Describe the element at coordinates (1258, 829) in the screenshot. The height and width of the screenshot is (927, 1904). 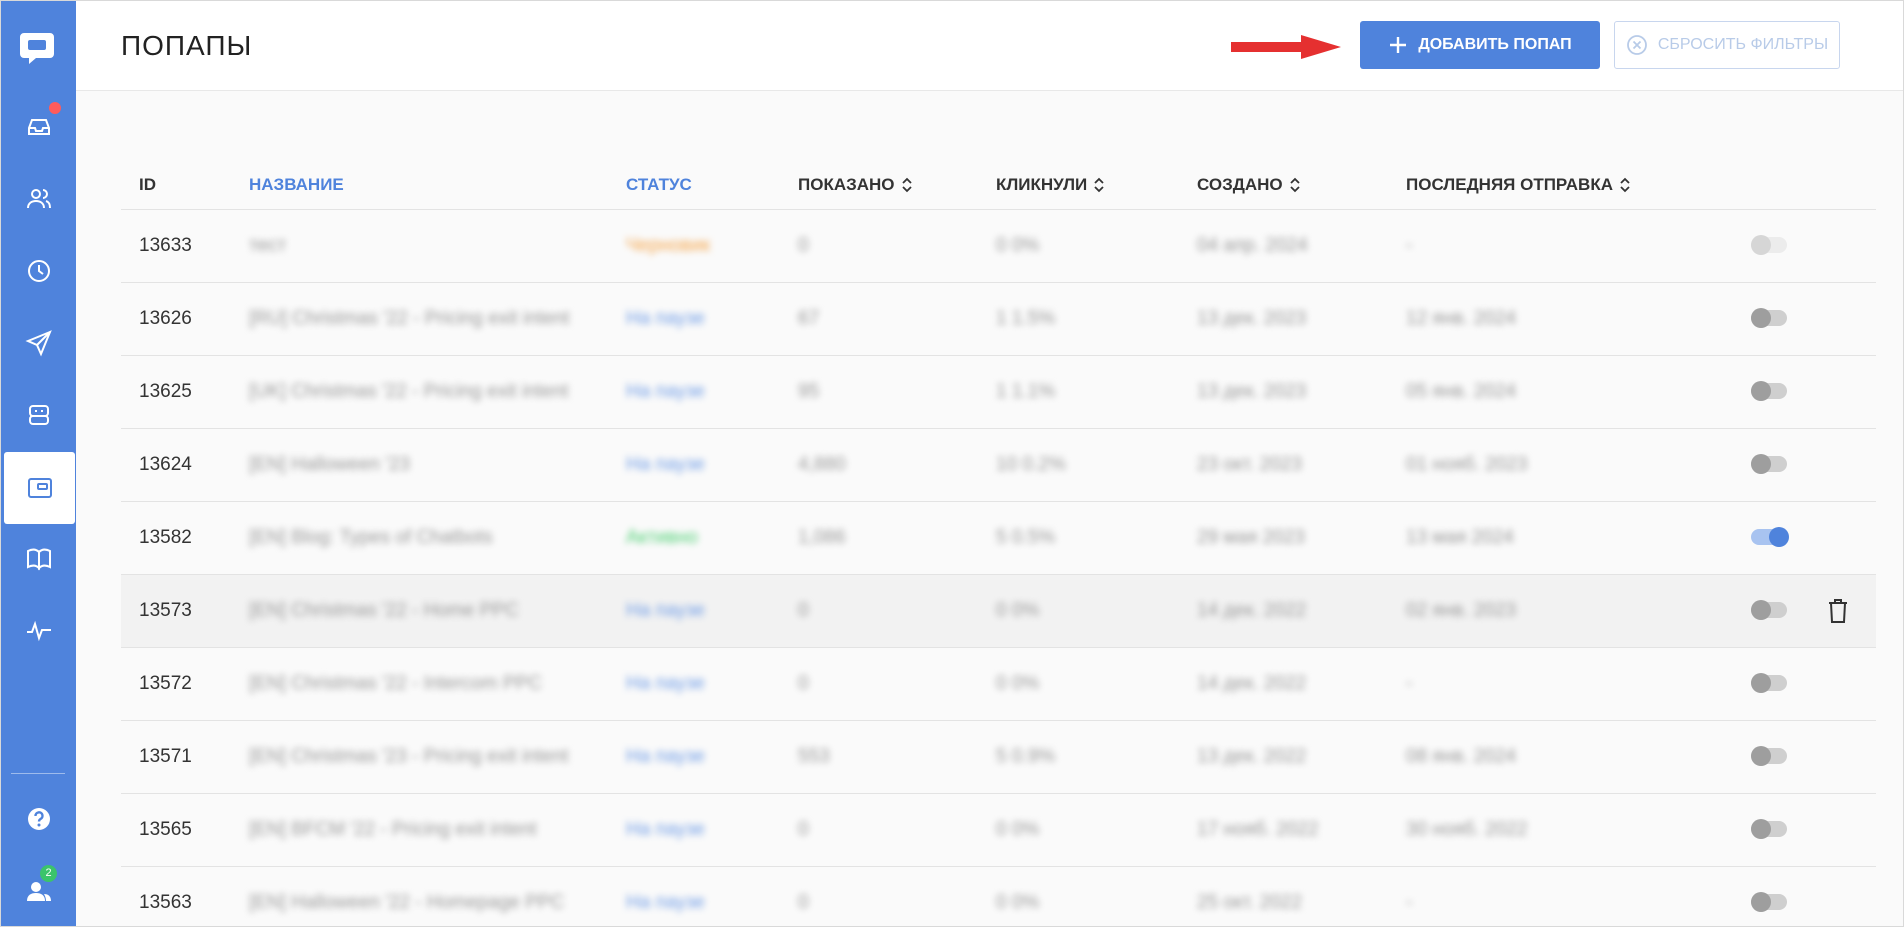
I see `row-created: 17 нояб. 2022` at that location.